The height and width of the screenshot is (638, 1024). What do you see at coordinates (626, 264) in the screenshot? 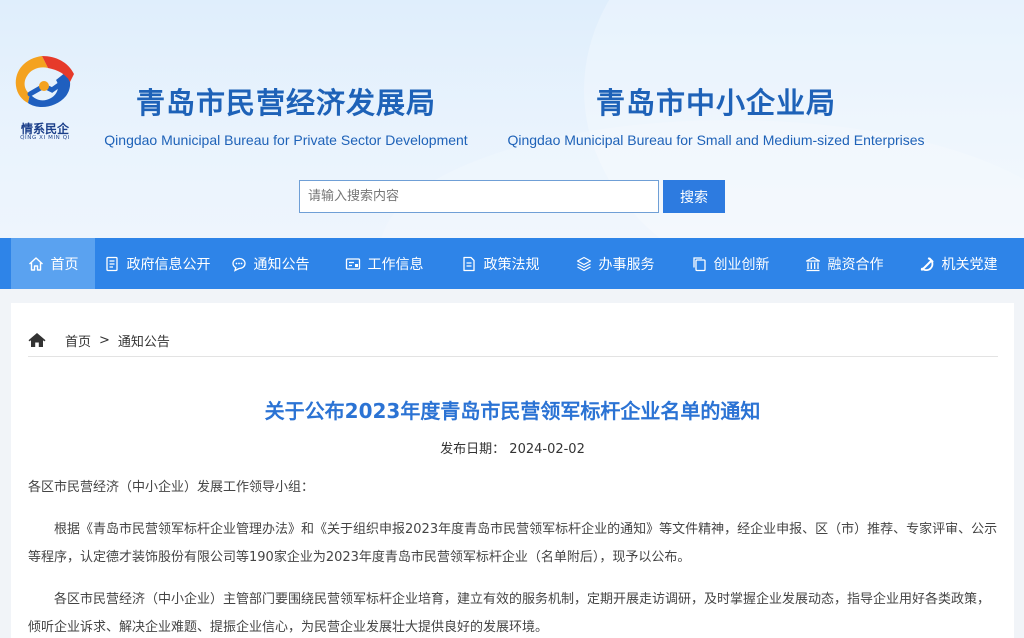
I see `nav-item-label: 办事服务` at bounding box center [626, 264].